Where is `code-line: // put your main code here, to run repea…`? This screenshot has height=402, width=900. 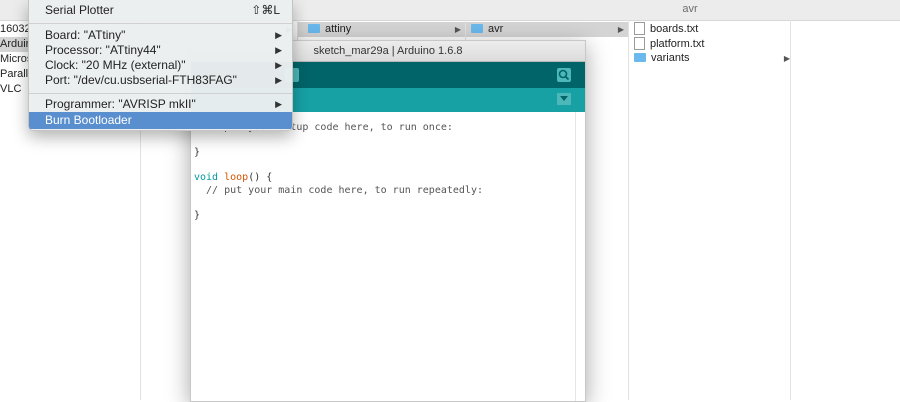
code-line: // put your main code here, to run repea… is located at coordinates (338, 190).